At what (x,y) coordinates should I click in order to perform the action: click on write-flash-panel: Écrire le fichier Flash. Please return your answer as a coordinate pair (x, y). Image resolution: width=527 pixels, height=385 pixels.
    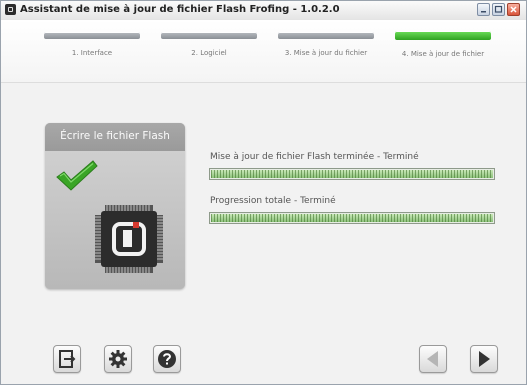
    Looking at the image, I should click on (115, 206).